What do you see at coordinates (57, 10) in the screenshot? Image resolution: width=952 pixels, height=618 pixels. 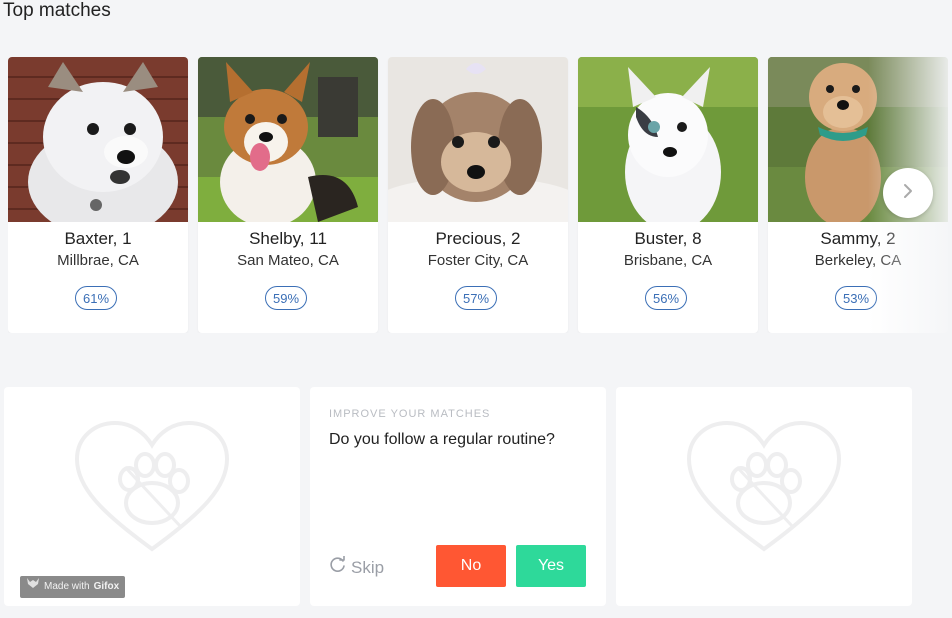 I see `page-title: Top matches` at bounding box center [57, 10].